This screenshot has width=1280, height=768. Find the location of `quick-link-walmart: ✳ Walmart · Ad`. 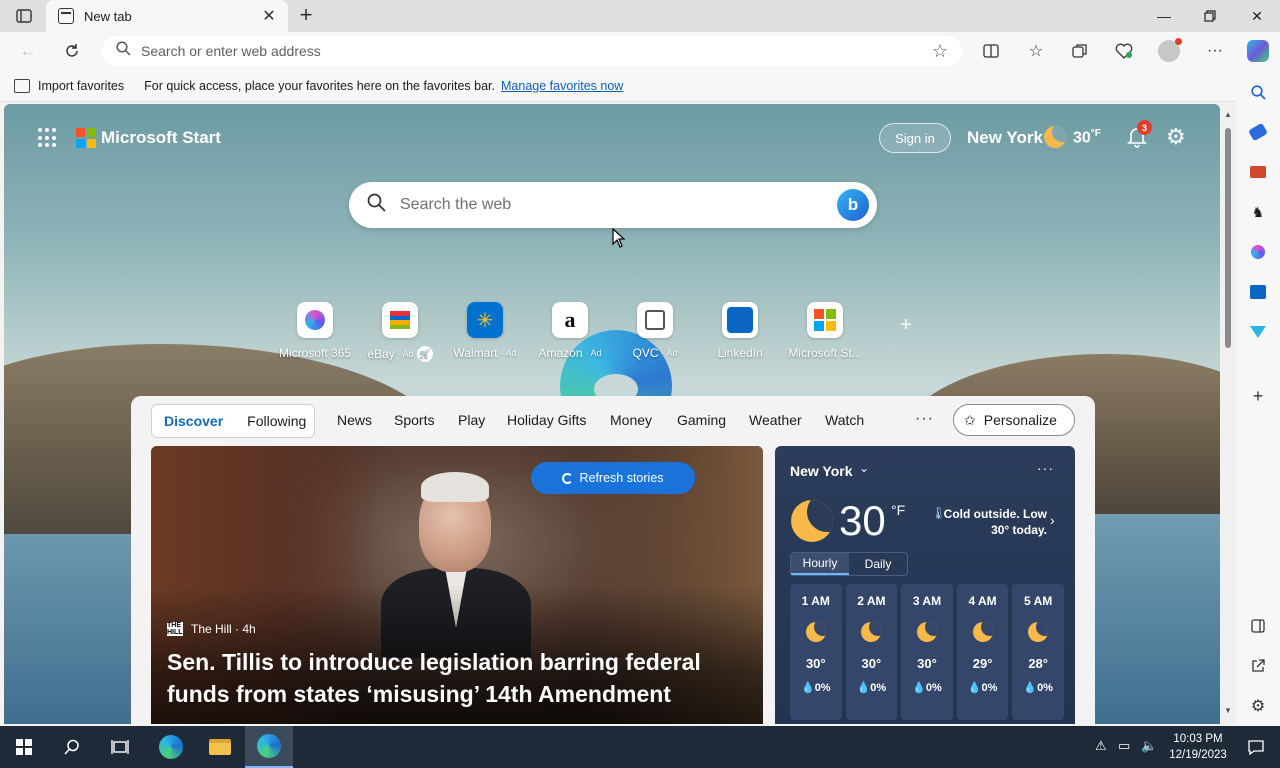

quick-link-walmart: ✳ Walmart · Ad is located at coordinates (485, 331).